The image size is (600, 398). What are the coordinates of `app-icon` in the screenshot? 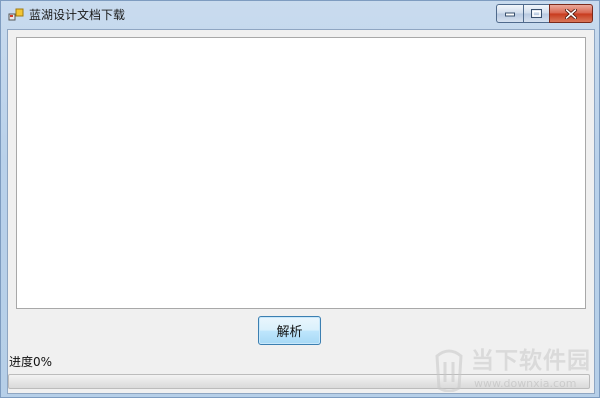 It's located at (16, 14).